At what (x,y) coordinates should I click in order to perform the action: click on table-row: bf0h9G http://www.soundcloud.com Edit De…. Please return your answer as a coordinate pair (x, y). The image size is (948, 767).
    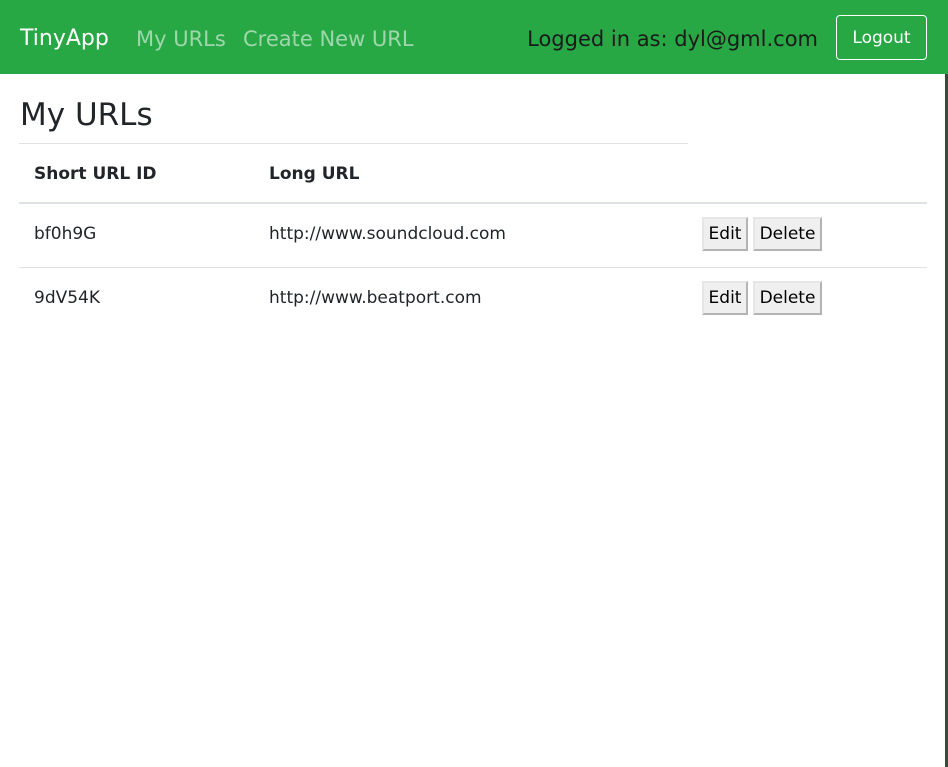
    Looking at the image, I should click on (473, 236).